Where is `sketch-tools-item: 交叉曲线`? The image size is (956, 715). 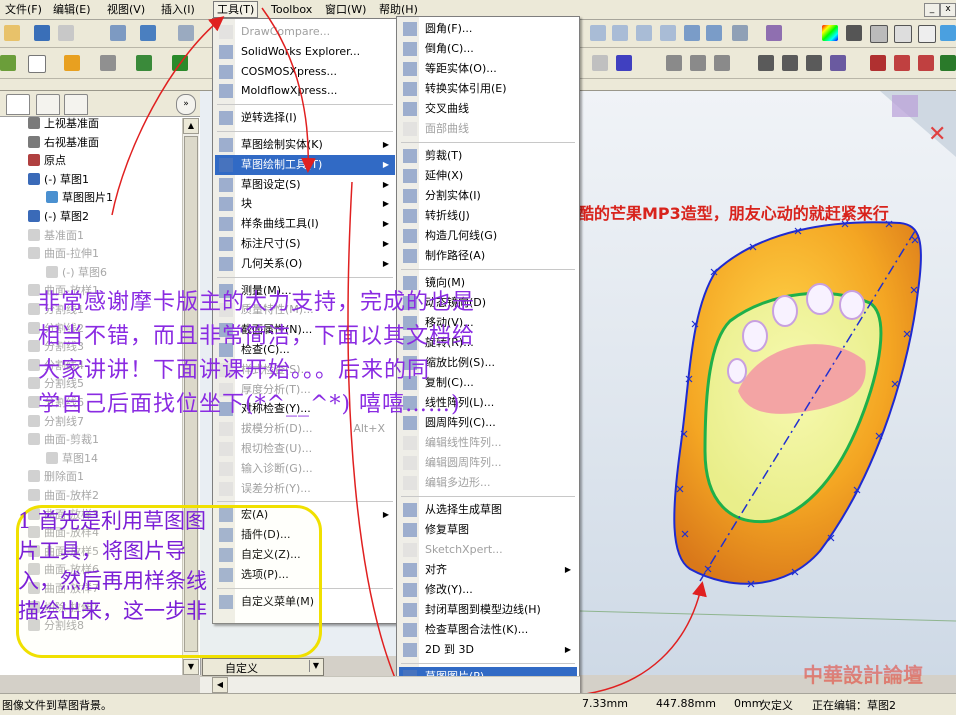
sketch-tools-item: 交叉曲线 is located at coordinates (488, 109).